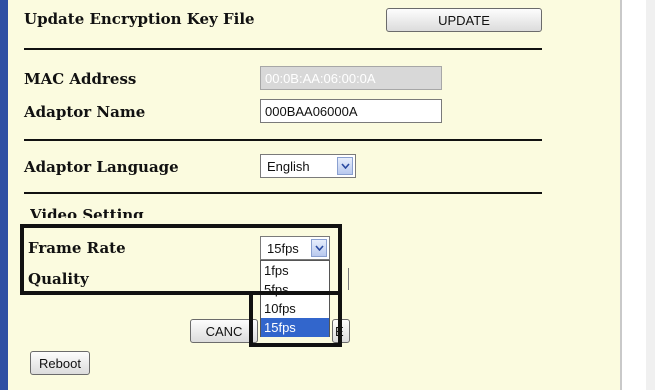  What do you see at coordinates (295, 270) in the screenshot?
I see `frame-rate-option: 1fps` at bounding box center [295, 270].